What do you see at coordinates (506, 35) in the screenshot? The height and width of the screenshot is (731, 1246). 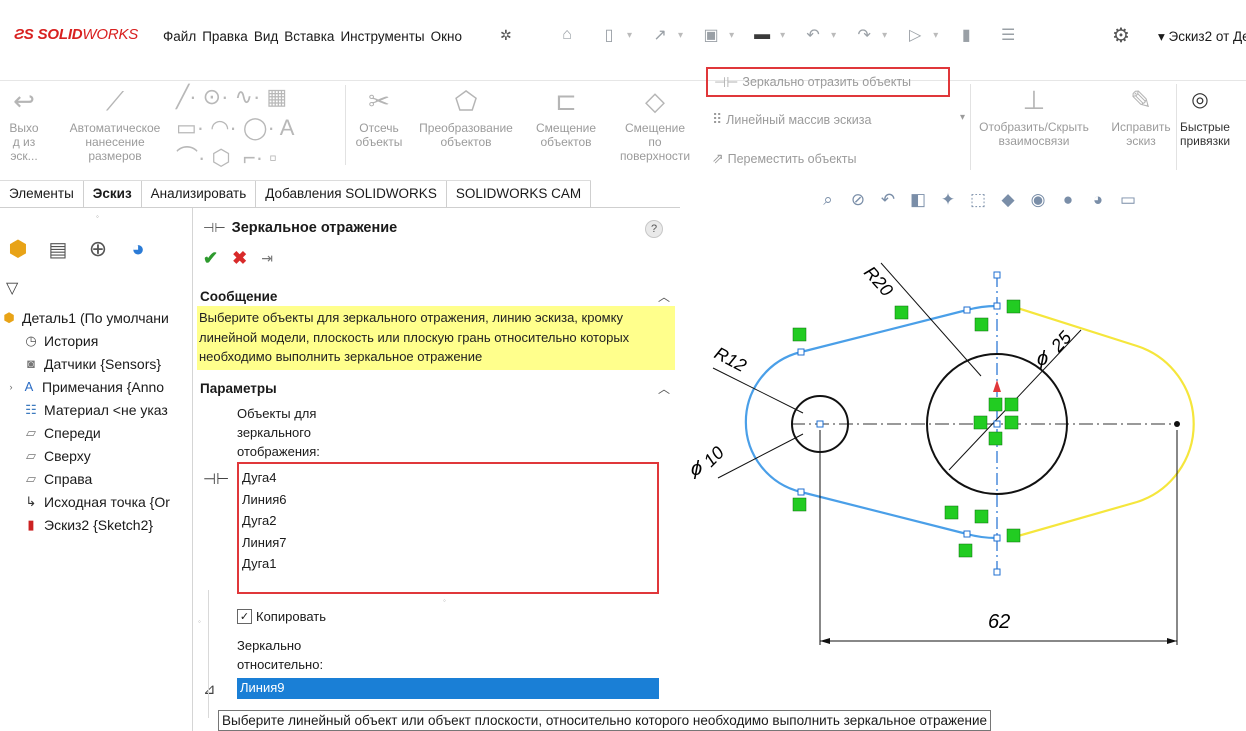 I see `pin-menu-icon: ✲` at bounding box center [506, 35].